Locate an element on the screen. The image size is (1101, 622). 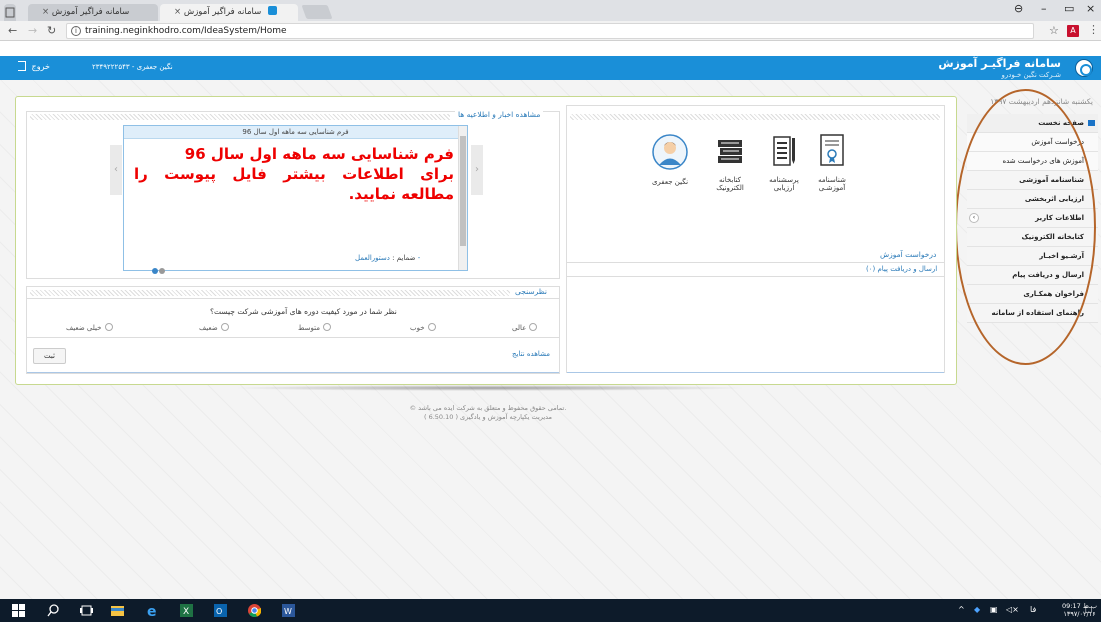
logo-icon is located at coordinates (1084, 68).